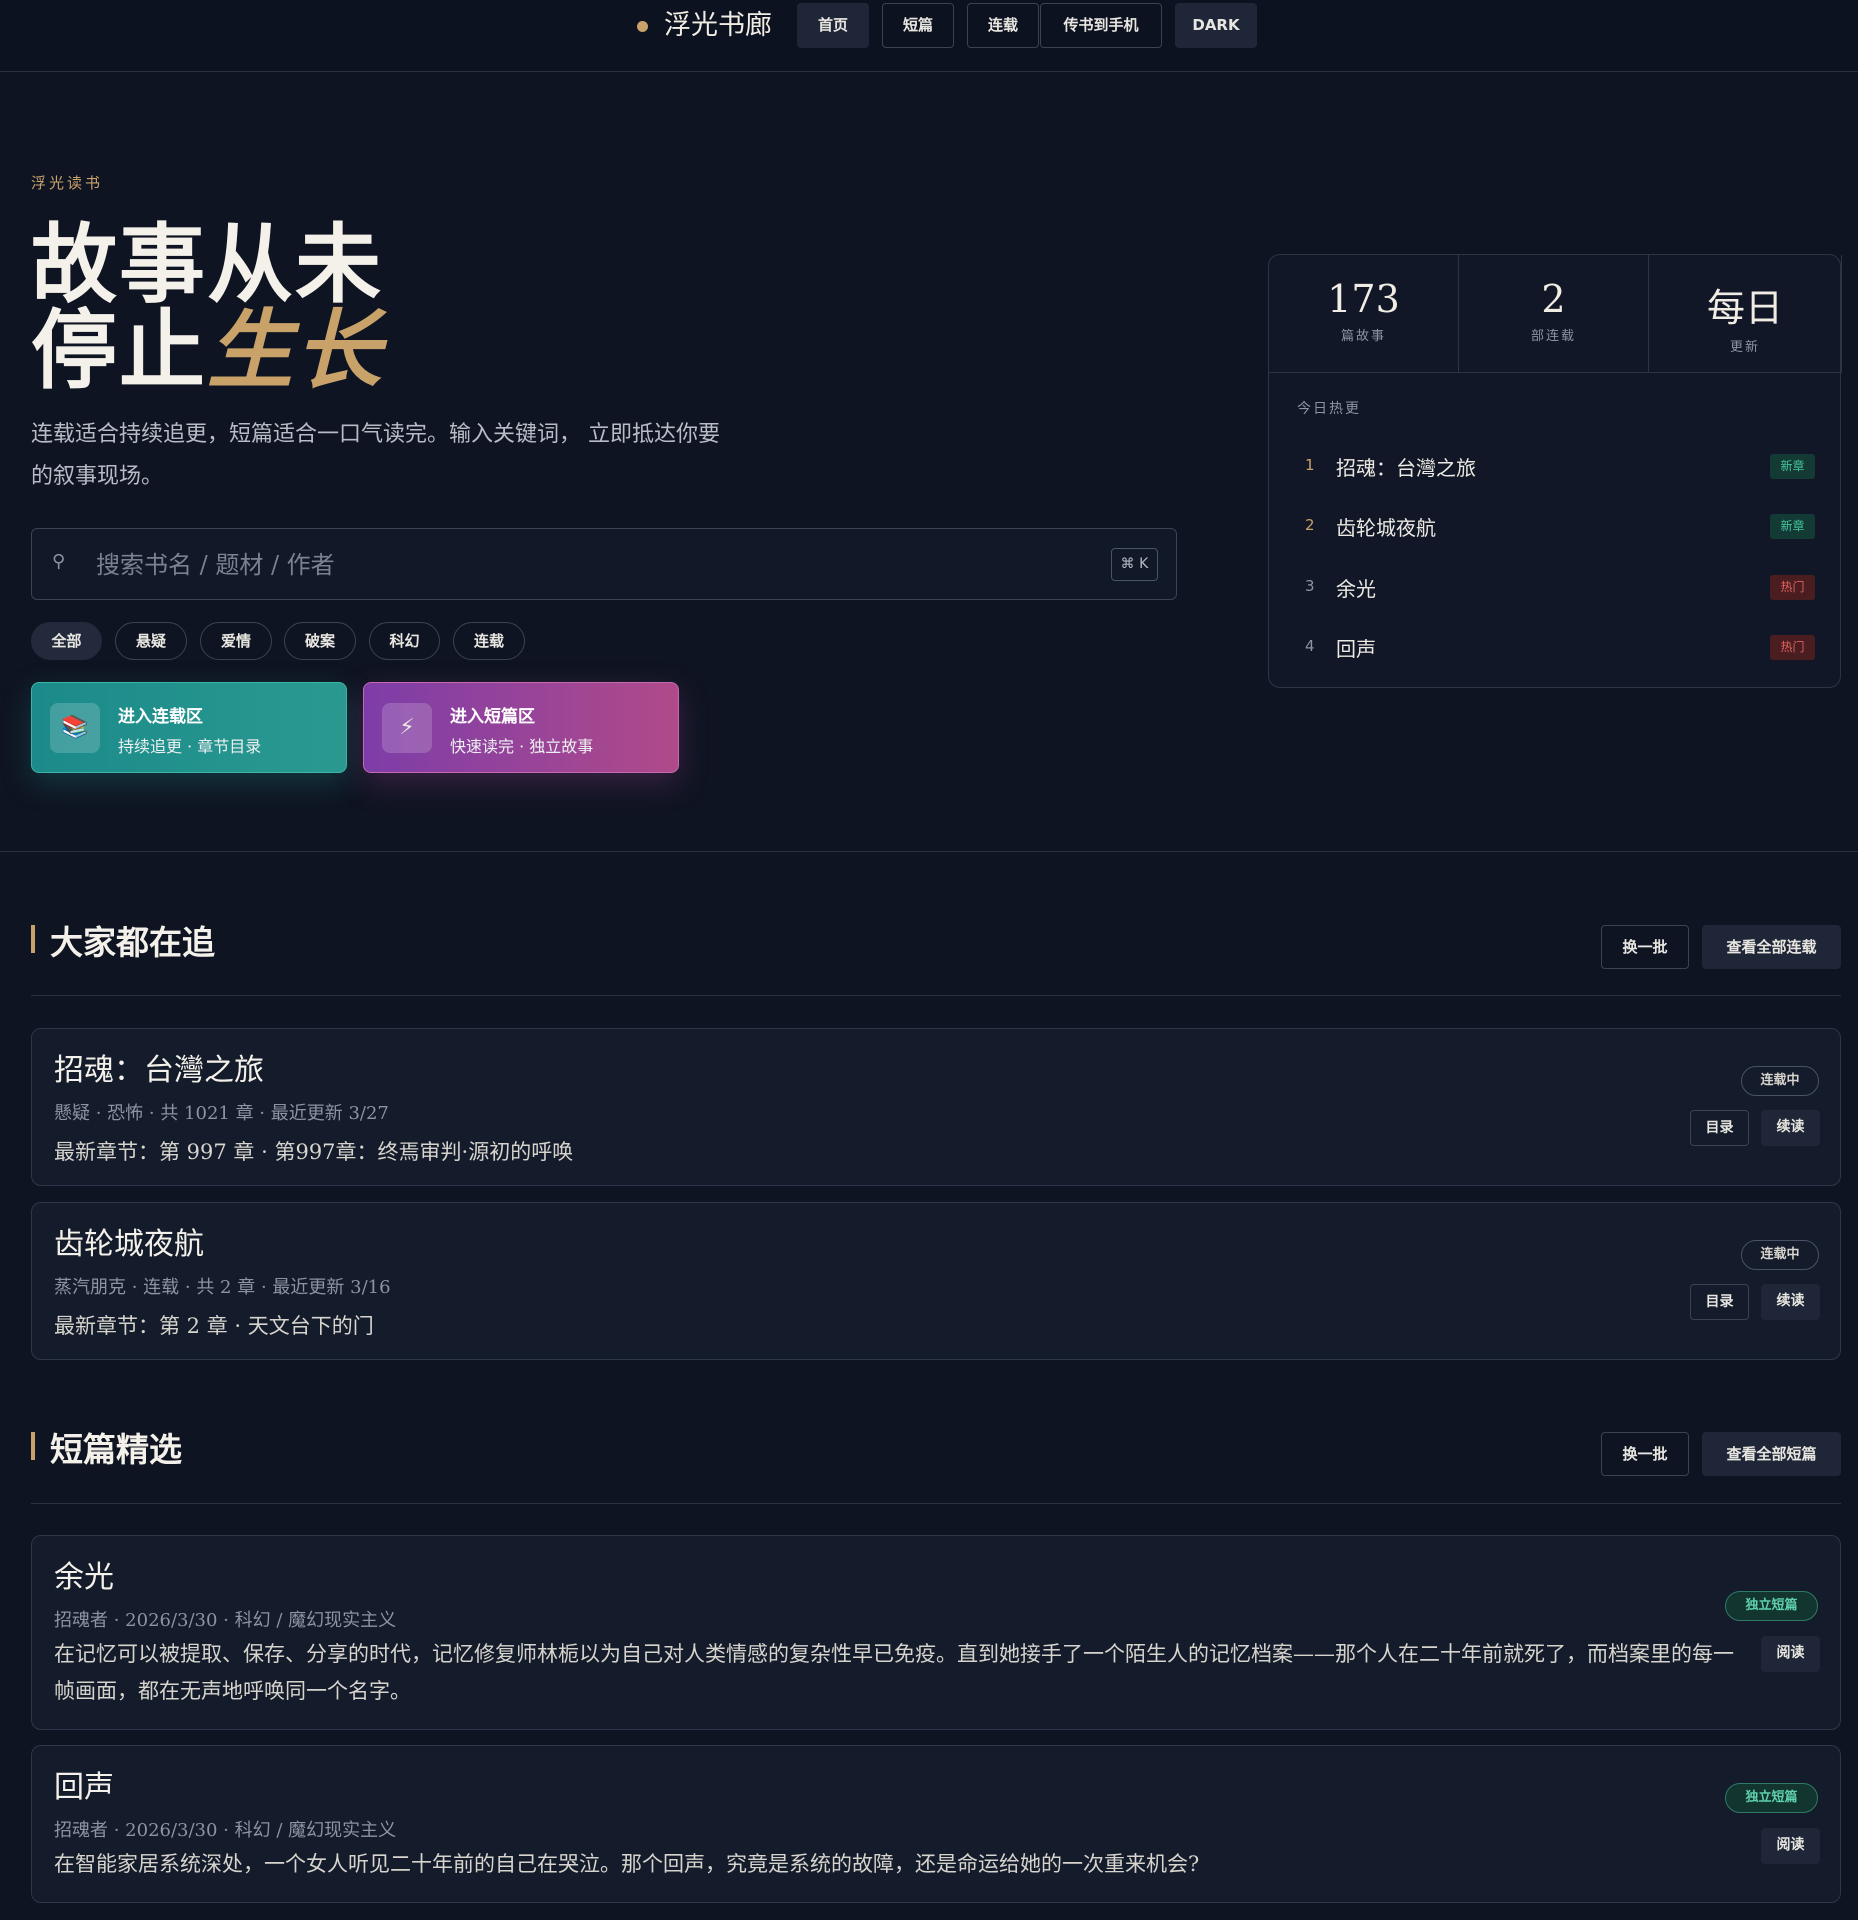 The width and height of the screenshot is (1858, 1920). What do you see at coordinates (1134, 564) in the screenshot?
I see `search-shortcut: ⌘ K` at bounding box center [1134, 564].